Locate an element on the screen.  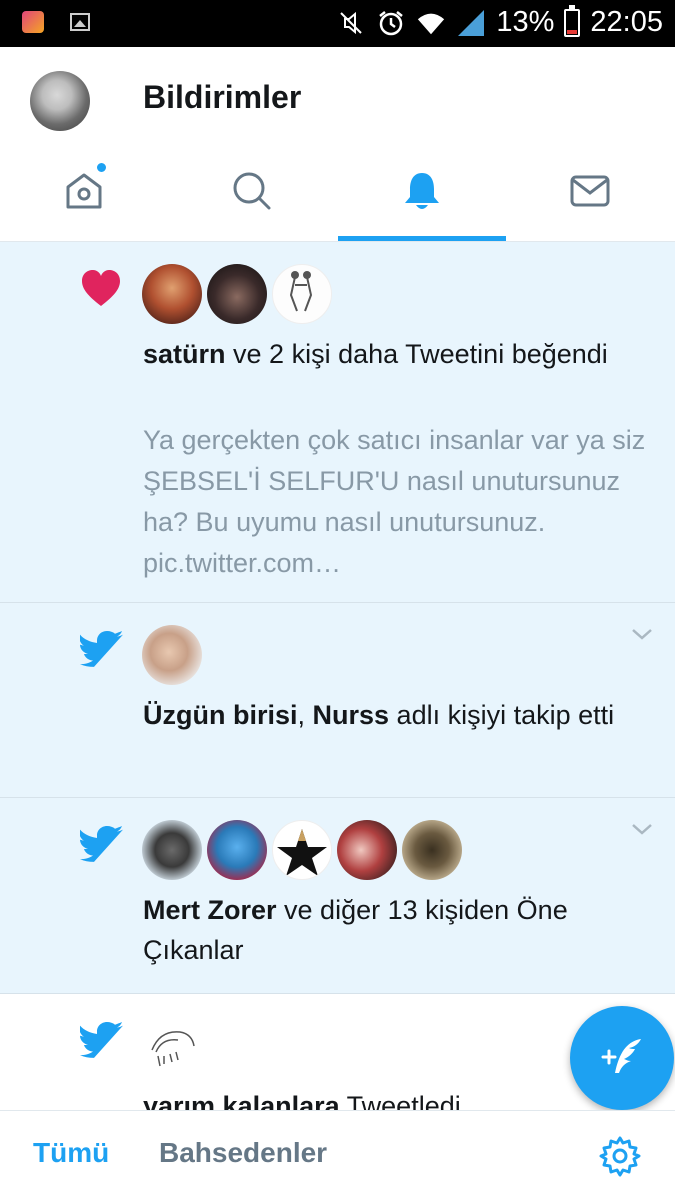
tab-messages is located at coordinates (590, 190).